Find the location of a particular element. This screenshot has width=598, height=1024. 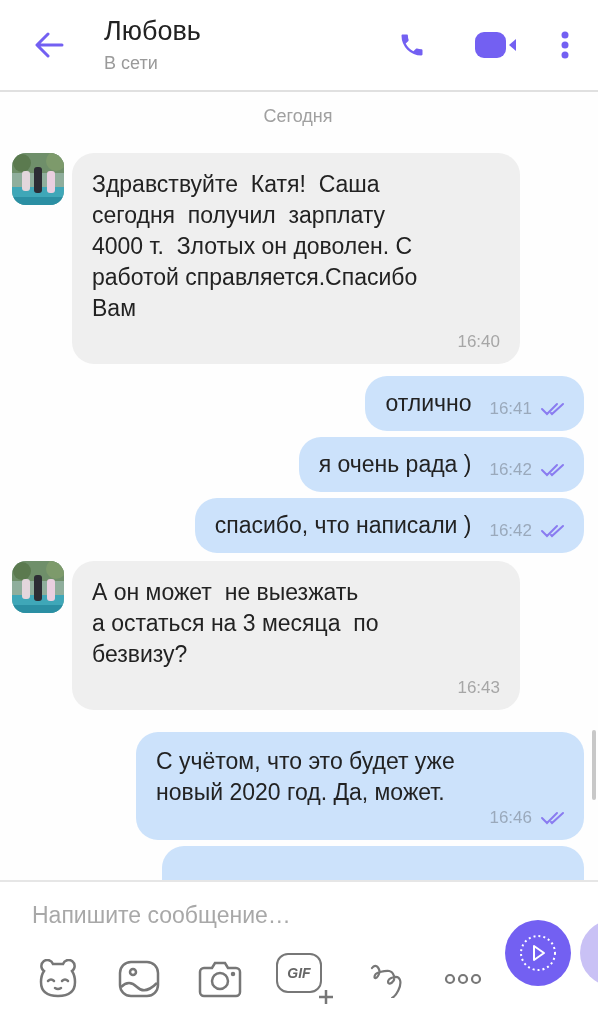

more-vertical-icon is located at coordinates (565, 45).